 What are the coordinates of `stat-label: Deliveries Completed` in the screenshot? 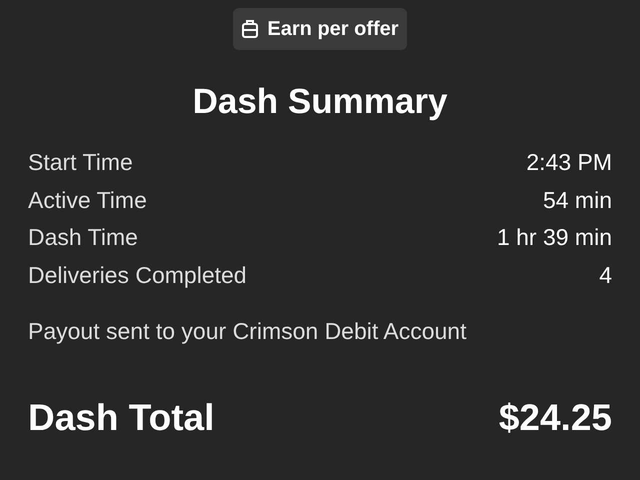 It's located at (137, 275).